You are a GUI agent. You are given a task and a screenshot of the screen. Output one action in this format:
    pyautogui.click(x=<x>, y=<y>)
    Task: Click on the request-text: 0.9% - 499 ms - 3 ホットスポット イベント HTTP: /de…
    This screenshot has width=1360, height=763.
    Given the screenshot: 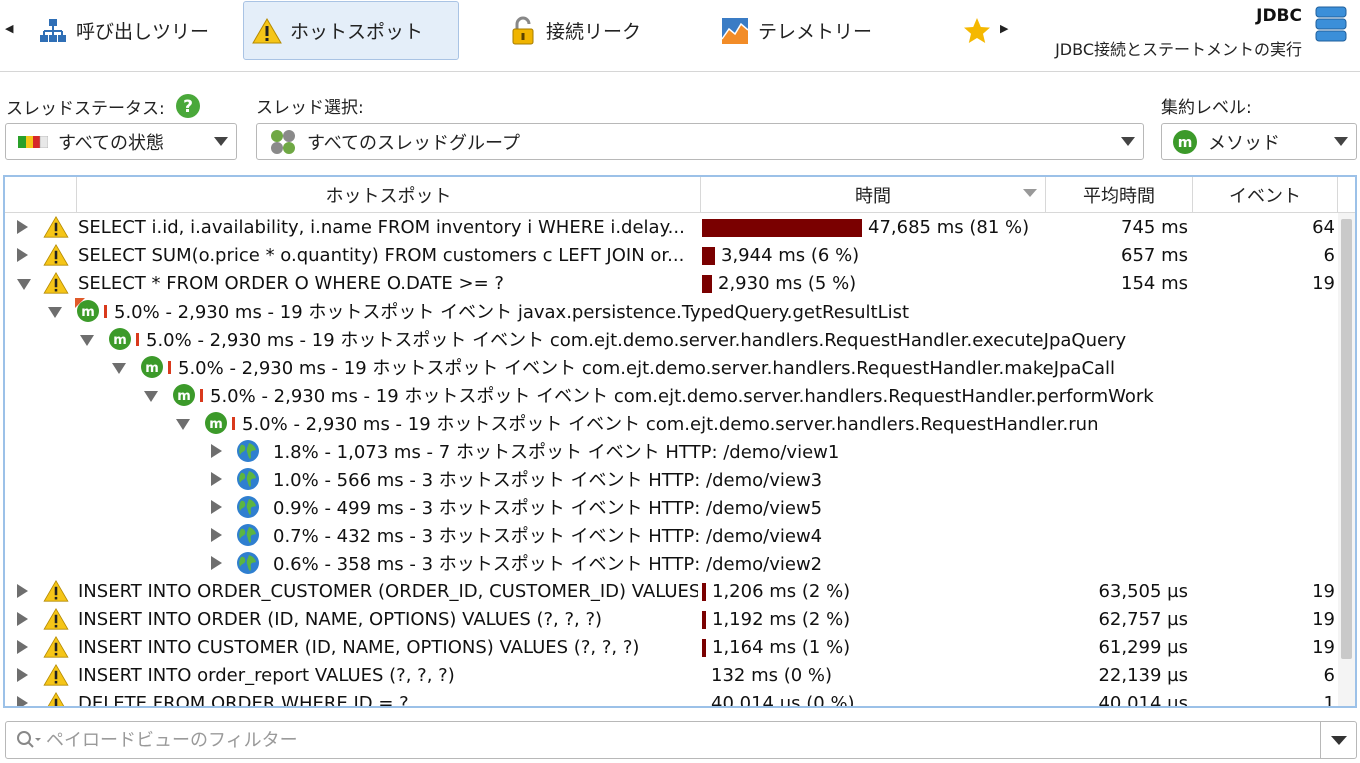 What is the action you would take?
    pyautogui.click(x=548, y=508)
    